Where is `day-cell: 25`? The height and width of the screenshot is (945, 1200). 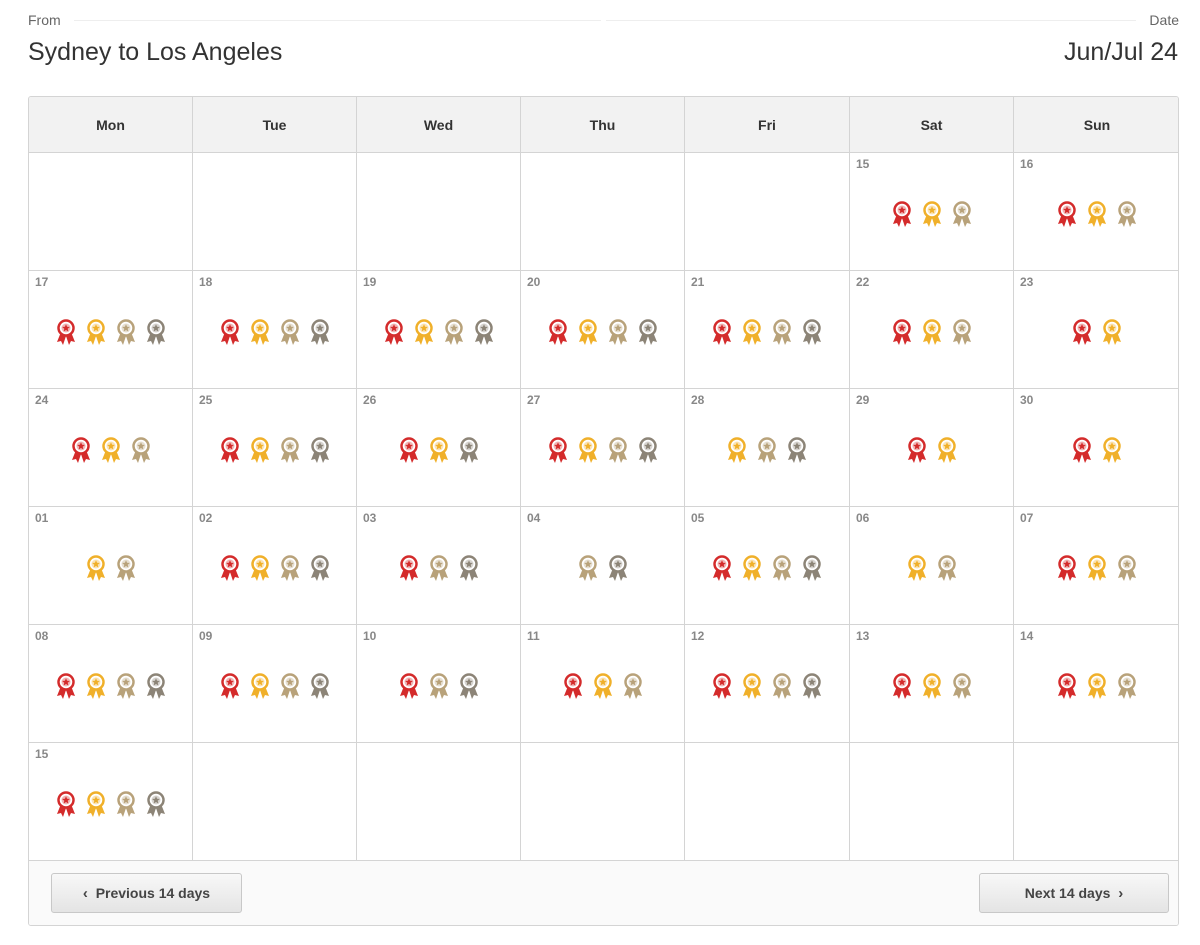
day-cell: 25 is located at coordinates (275, 448).